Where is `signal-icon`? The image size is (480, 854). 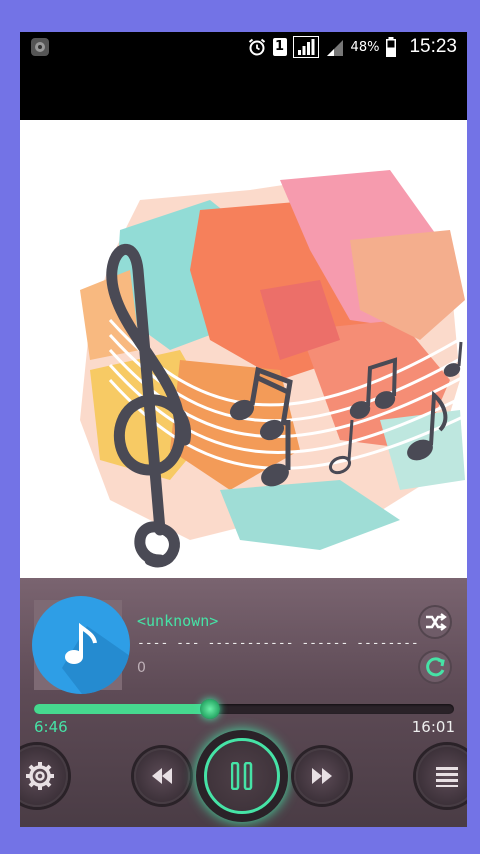 signal-icon is located at coordinates (305, 47).